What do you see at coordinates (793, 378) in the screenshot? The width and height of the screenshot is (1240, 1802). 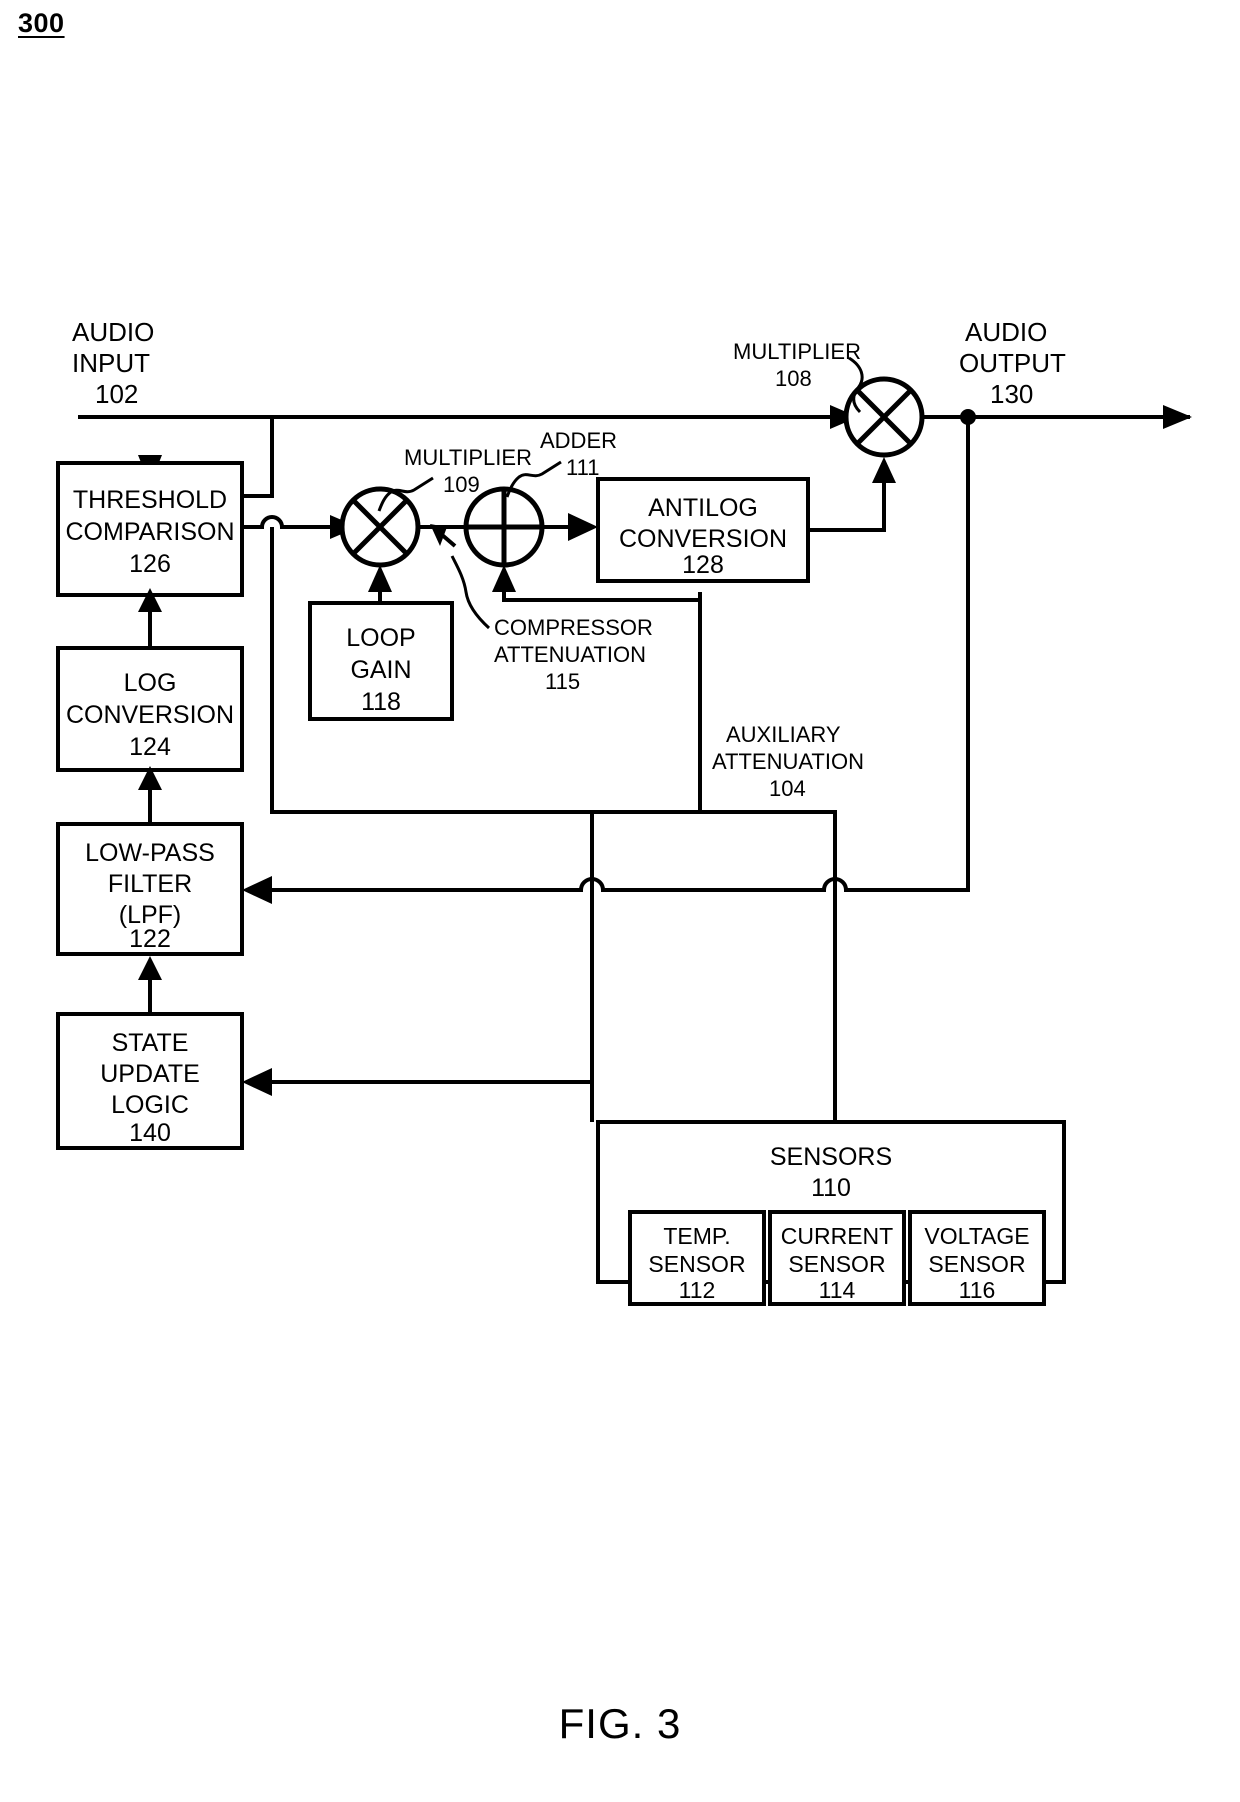 I see `multiplier-108-ref: 108` at bounding box center [793, 378].